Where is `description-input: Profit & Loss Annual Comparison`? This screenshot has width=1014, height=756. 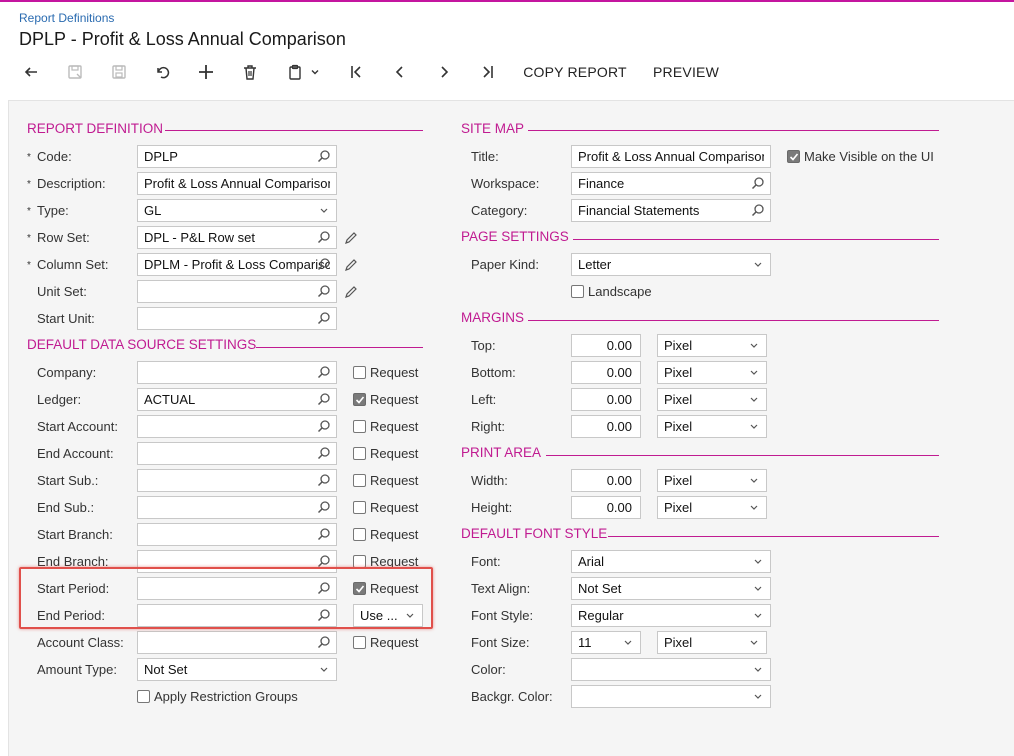 description-input: Profit & Loss Annual Comparison is located at coordinates (237, 183).